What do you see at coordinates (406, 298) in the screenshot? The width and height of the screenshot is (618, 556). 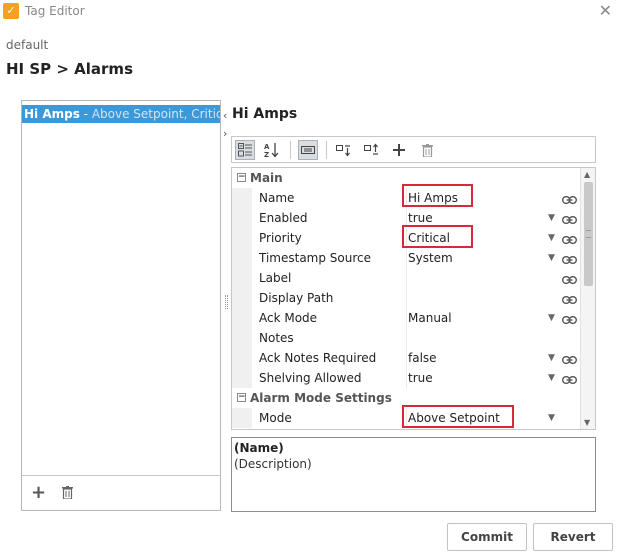 I see `property-row: Display Path` at bounding box center [406, 298].